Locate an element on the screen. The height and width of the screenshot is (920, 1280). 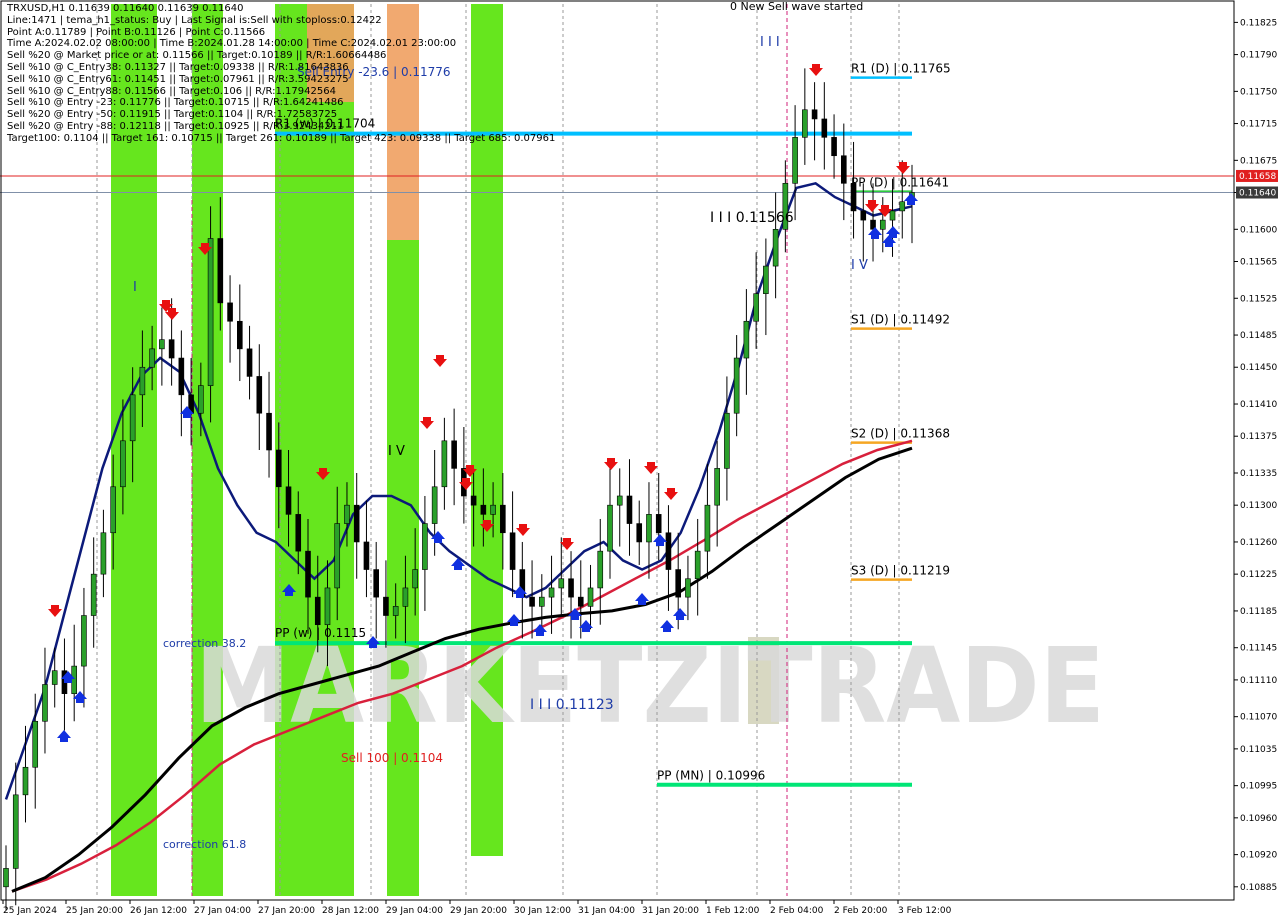
annotation-wave-iv-right: I V is located at coordinates (859, 265).